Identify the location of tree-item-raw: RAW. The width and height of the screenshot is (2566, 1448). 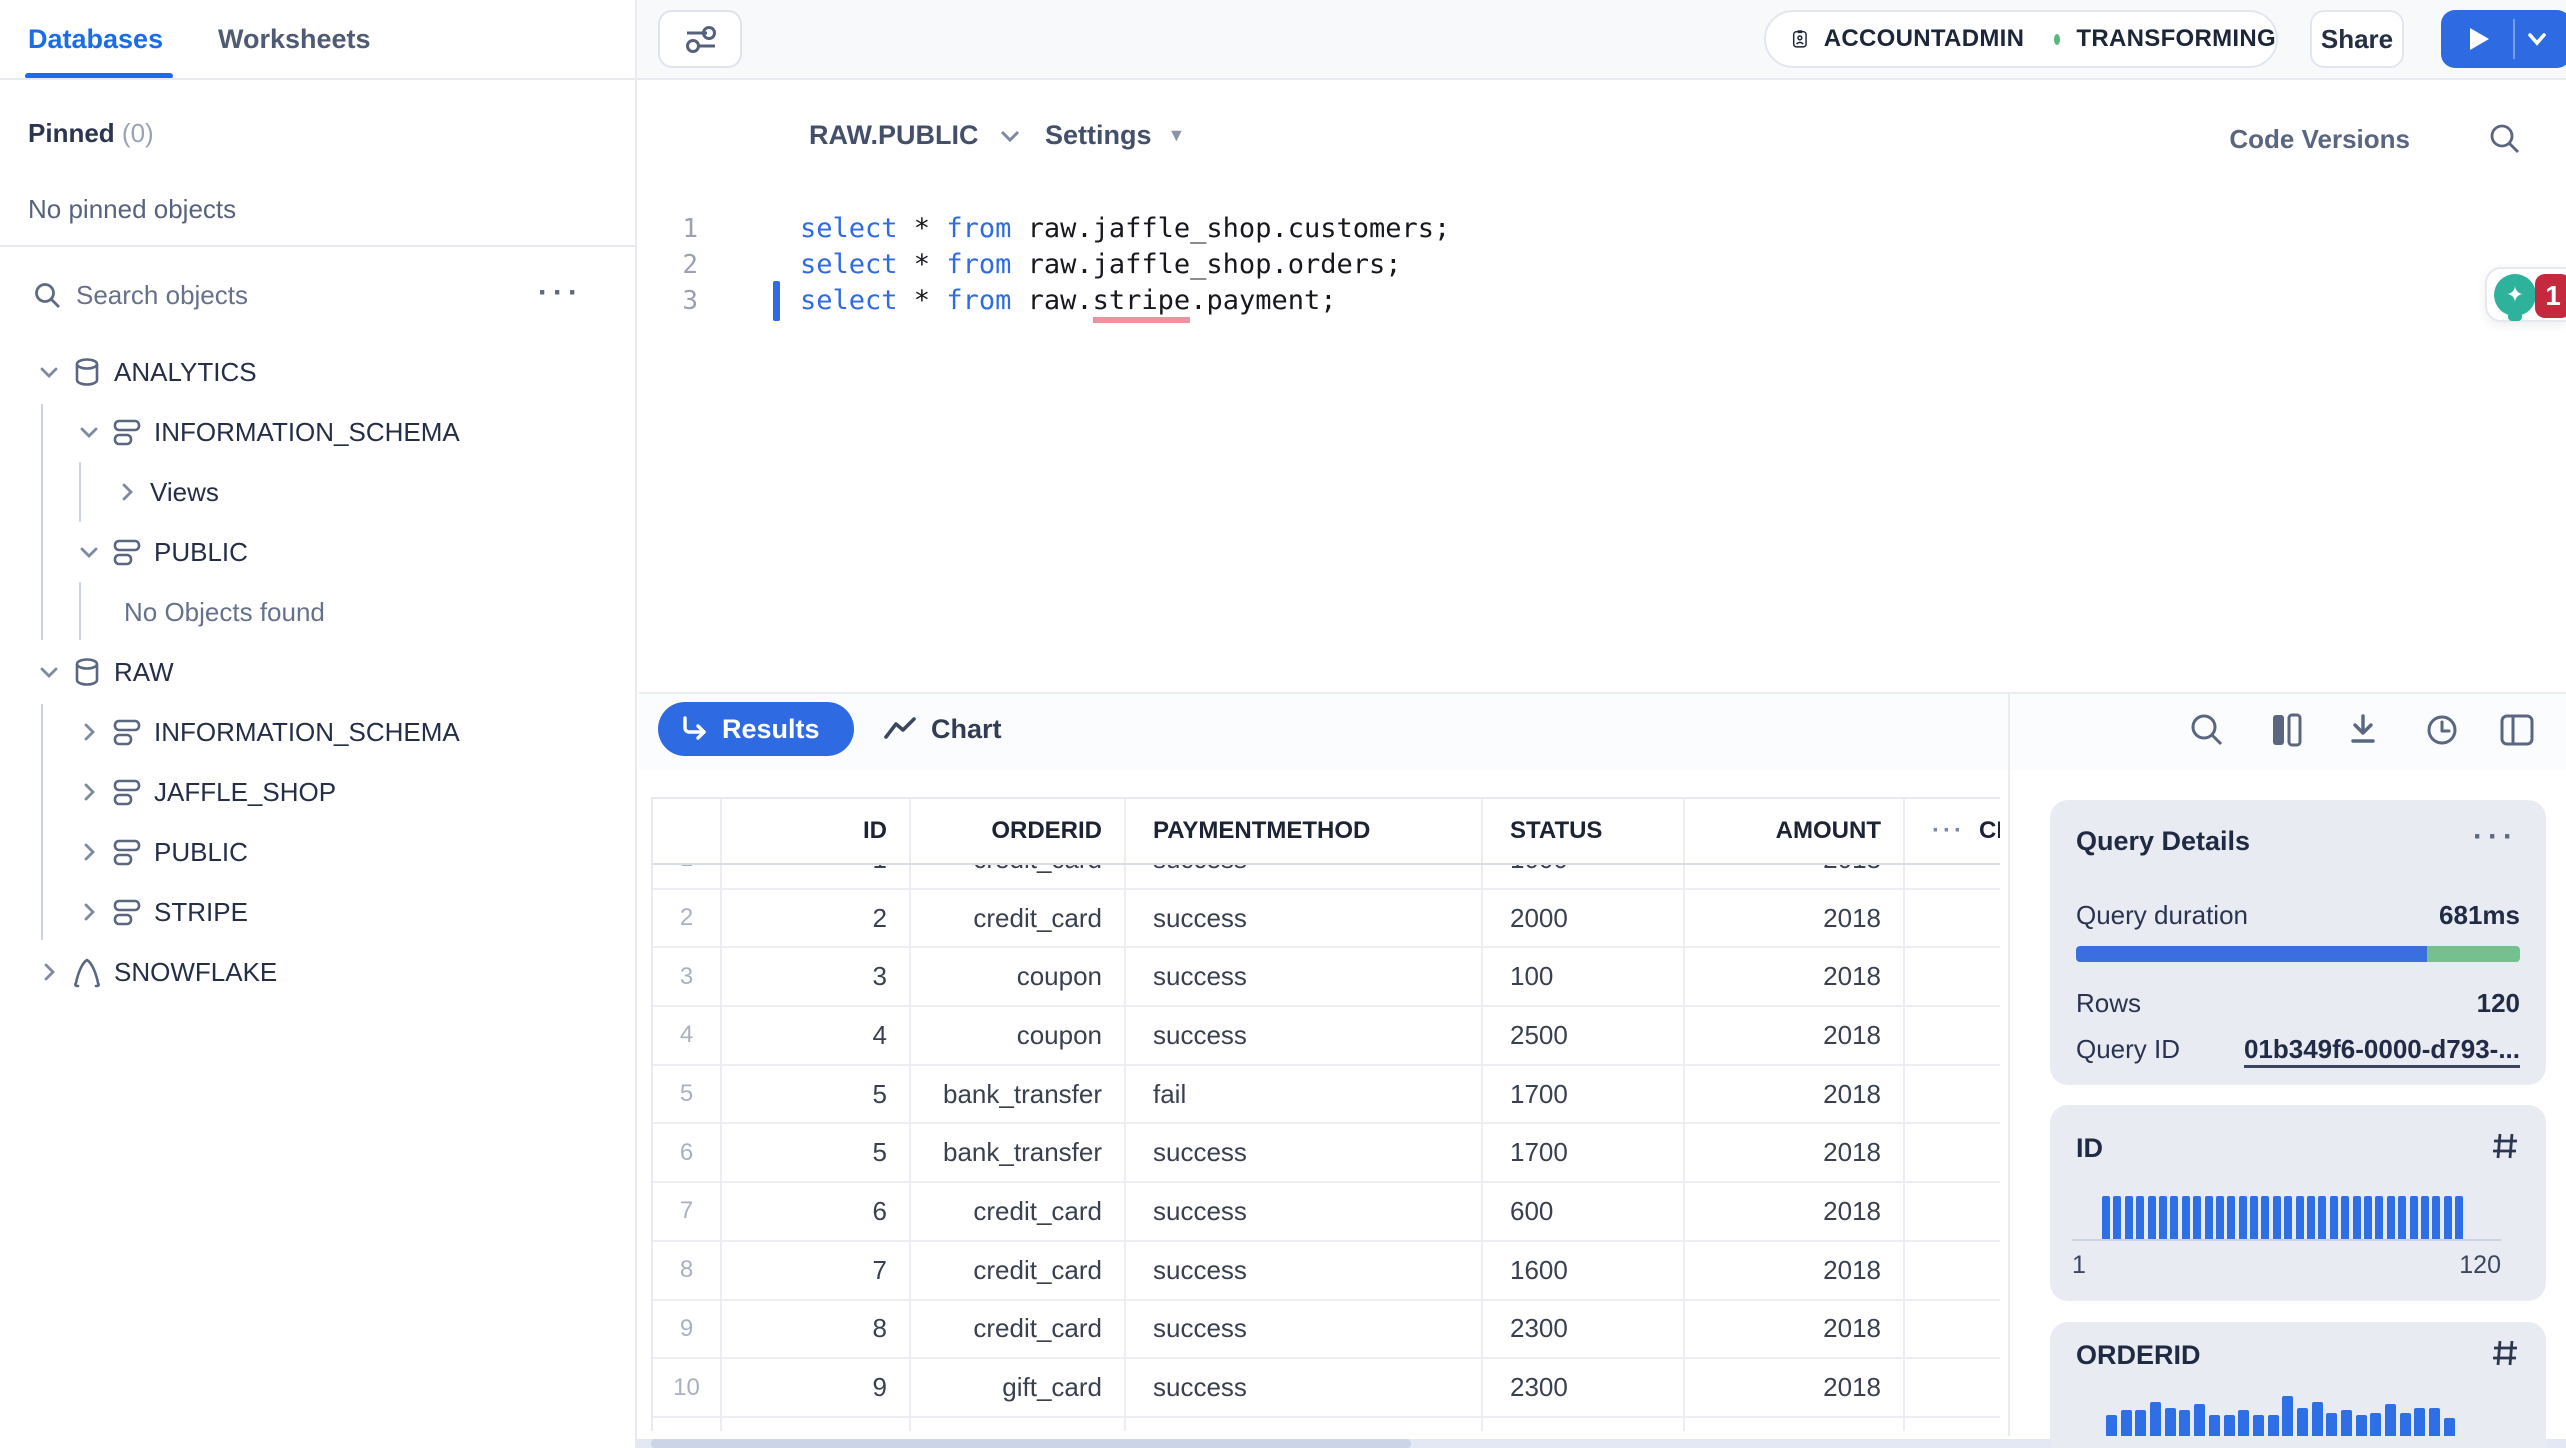
(317, 672).